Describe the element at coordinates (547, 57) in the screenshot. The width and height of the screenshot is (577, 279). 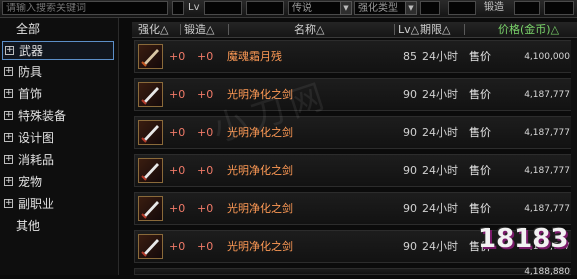
I see `item-price: 4,100,000` at that location.